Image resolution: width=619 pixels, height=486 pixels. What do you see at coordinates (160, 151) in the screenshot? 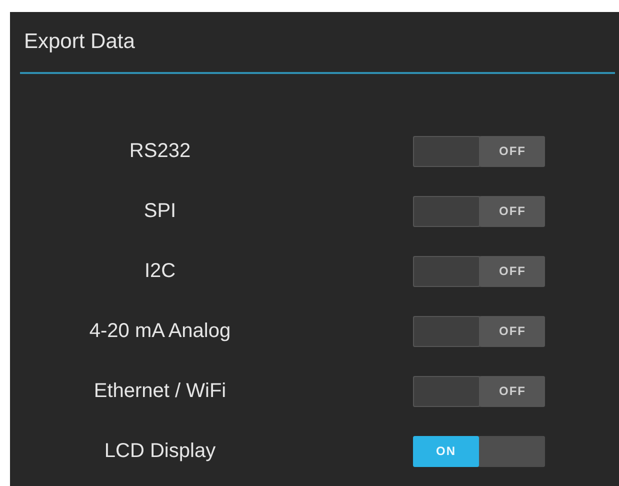
I see `option-label: RS232` at bounding box center [160, 151].